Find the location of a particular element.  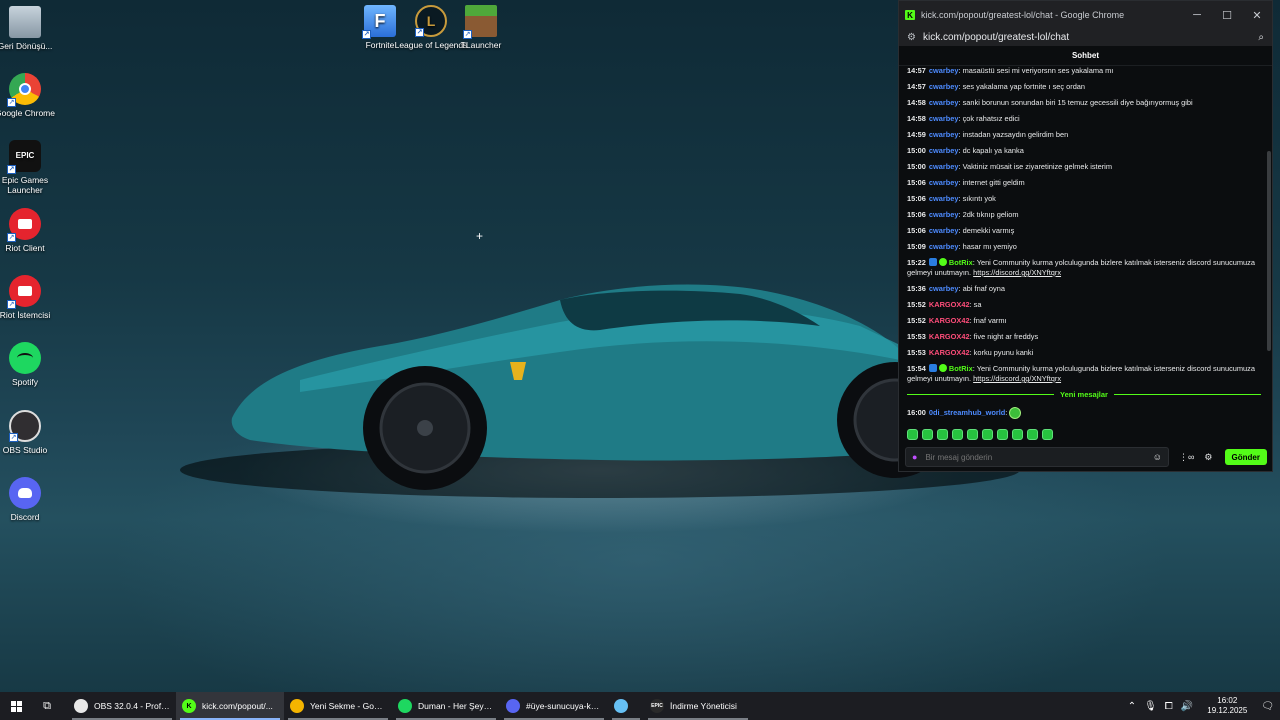

desktop-icon-chrome: ↗ Google Chrome is located at coordinates (31, 95).